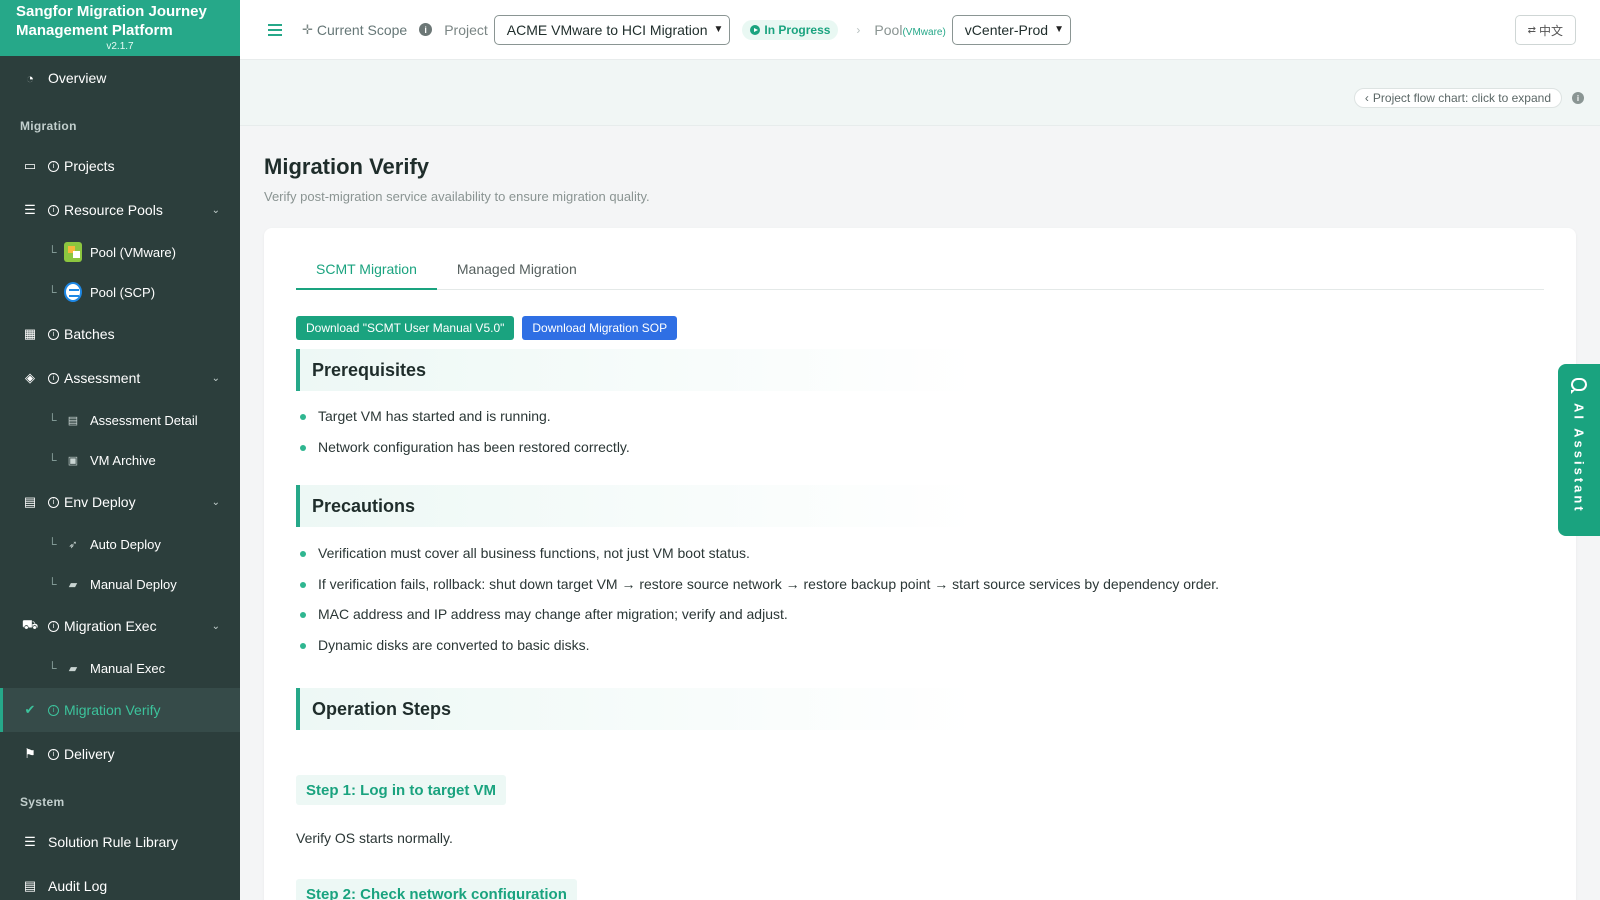 Image resolution: width=1600 pixels, height=900 pixels. I want to click on sidebar-item-assessment: ◈ i Assessment ⌄, so click(120, 378).